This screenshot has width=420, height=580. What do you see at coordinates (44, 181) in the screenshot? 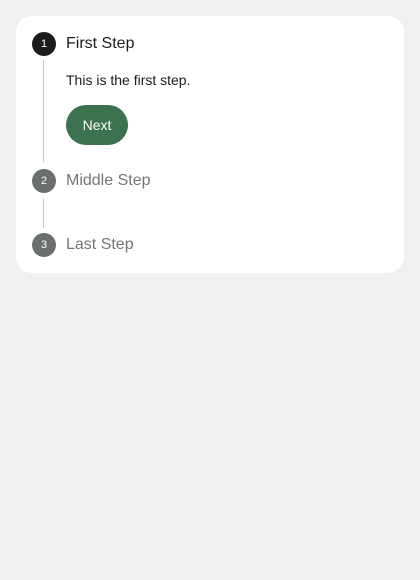
I see `step-2-number-badge: 2` at bounding box center [44, 181].